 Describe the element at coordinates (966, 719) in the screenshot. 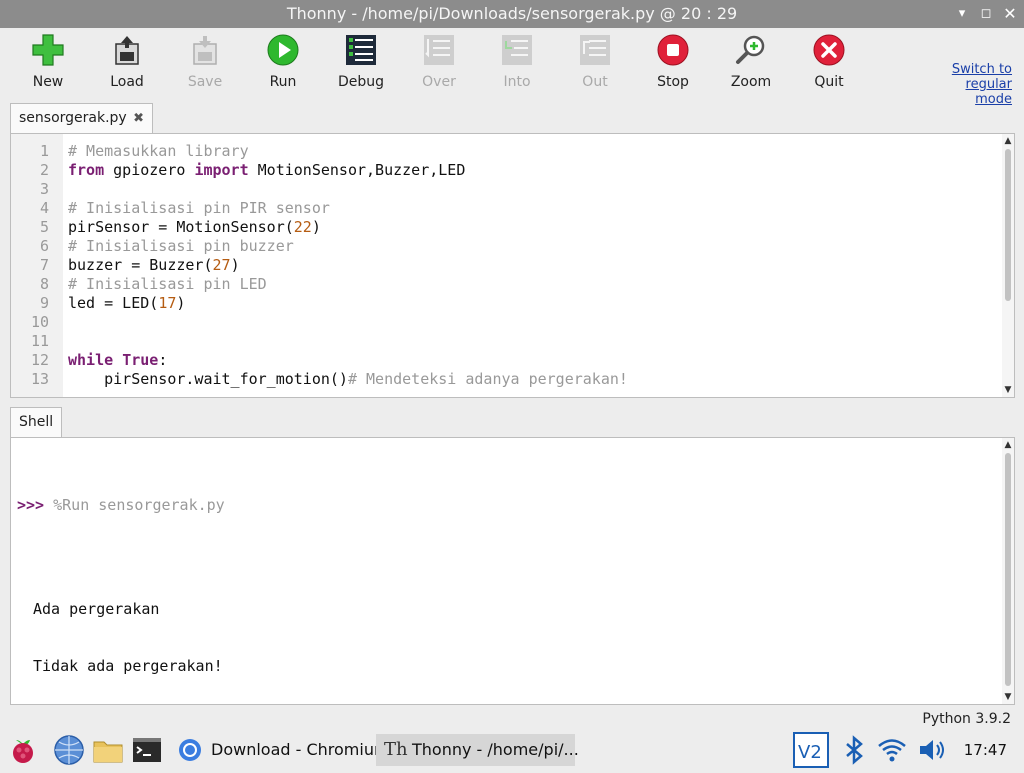

I see `interpreter-status: Python 3.9.2` at that location.